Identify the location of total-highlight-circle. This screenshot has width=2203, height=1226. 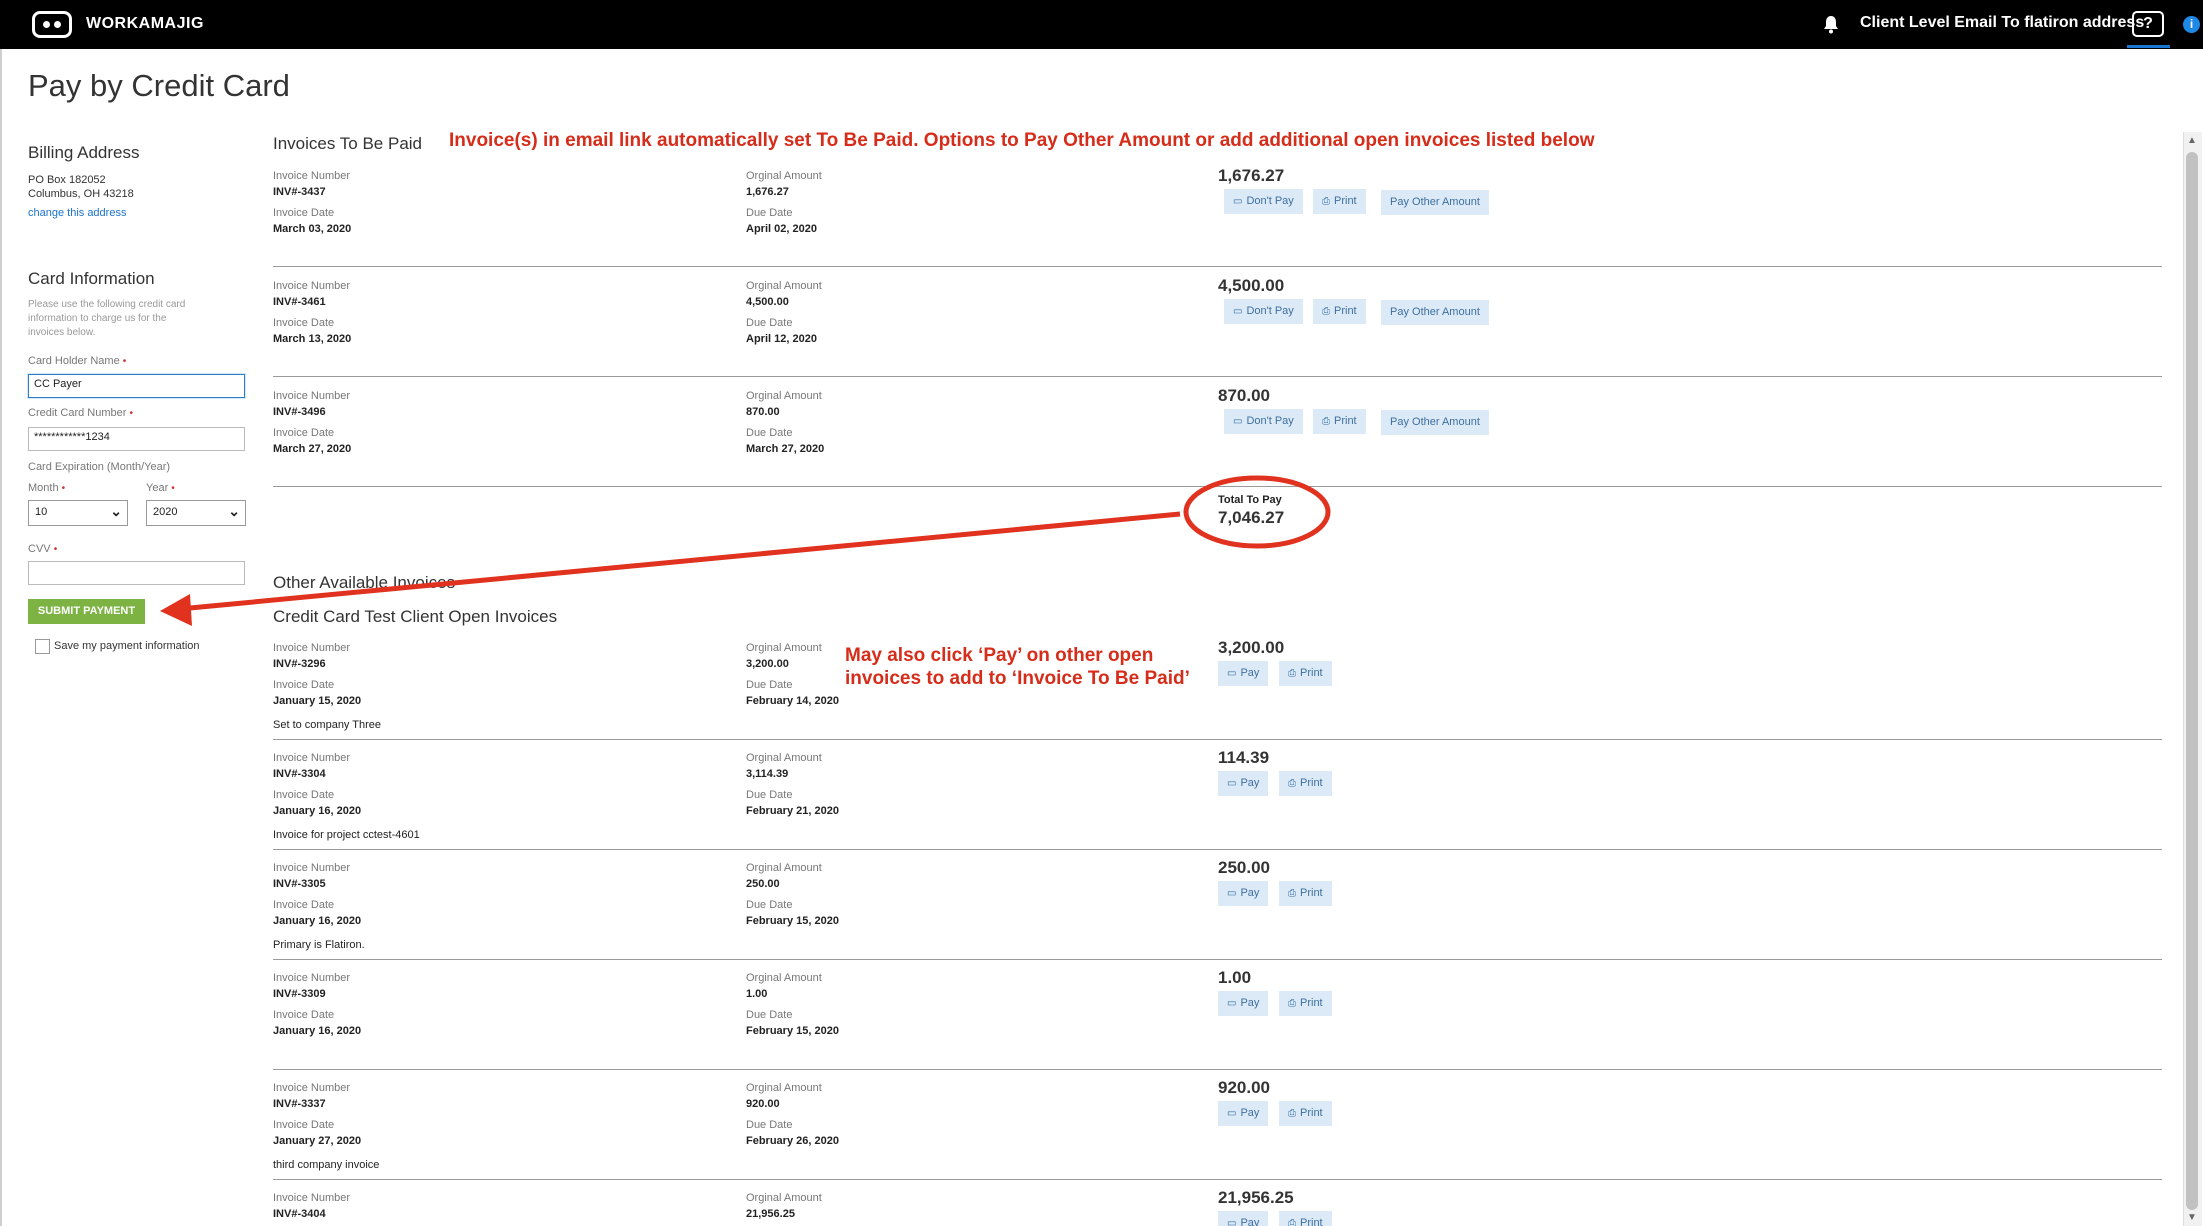
(1257, 512).